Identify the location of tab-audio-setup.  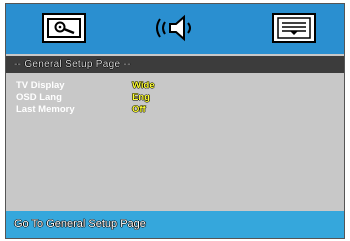
(172, 28).